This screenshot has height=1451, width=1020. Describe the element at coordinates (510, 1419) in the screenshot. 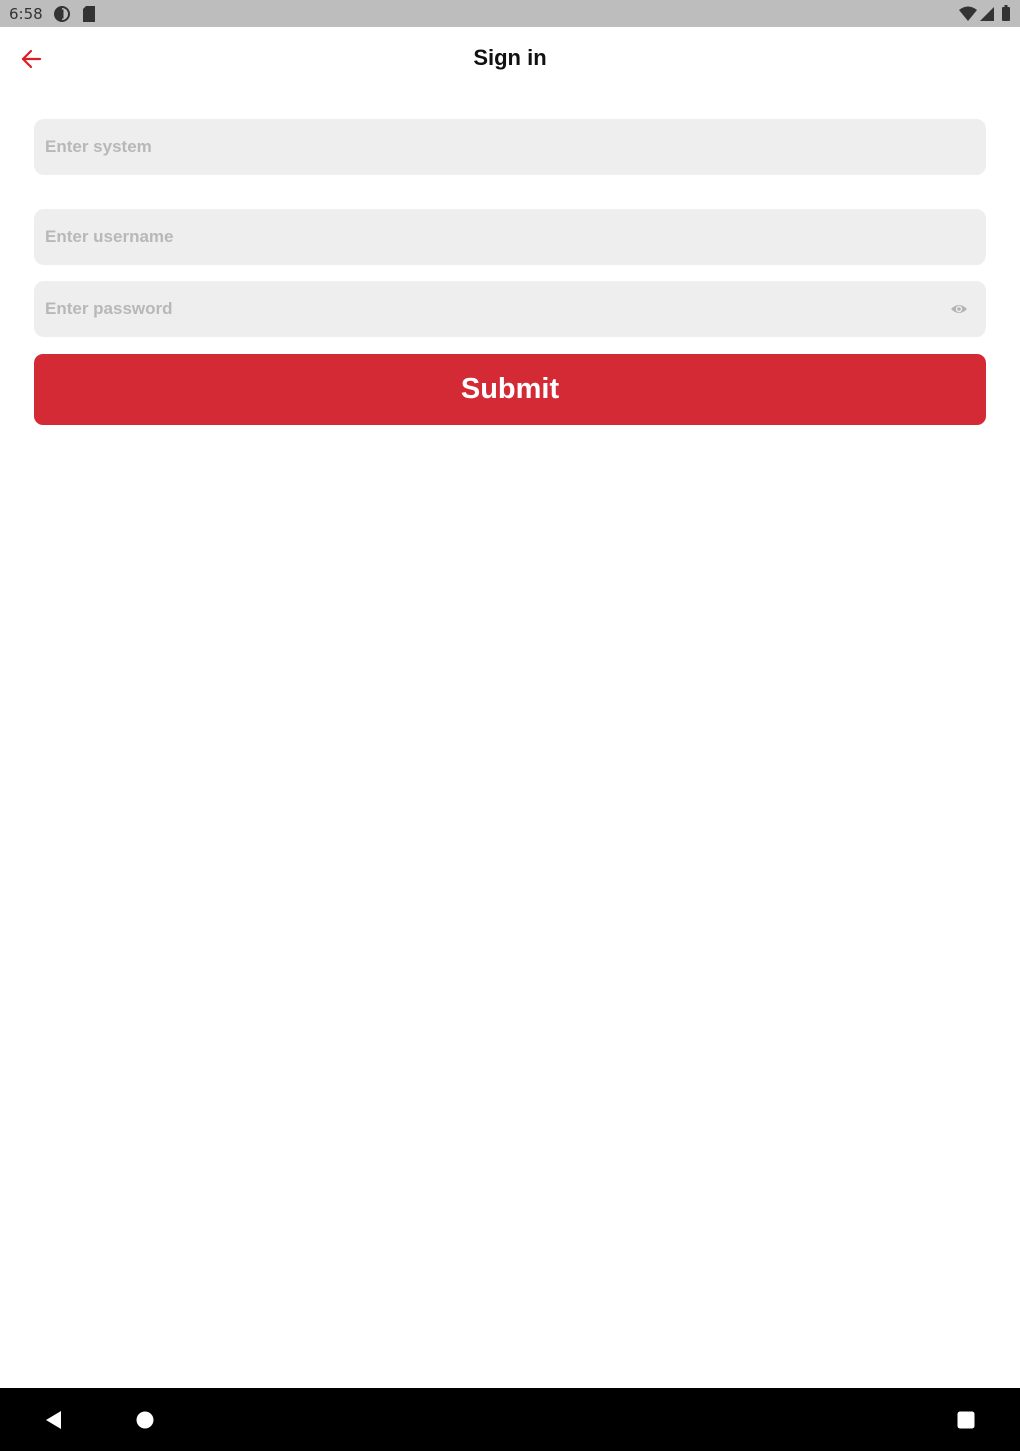

I see `nav-bar` at that location.